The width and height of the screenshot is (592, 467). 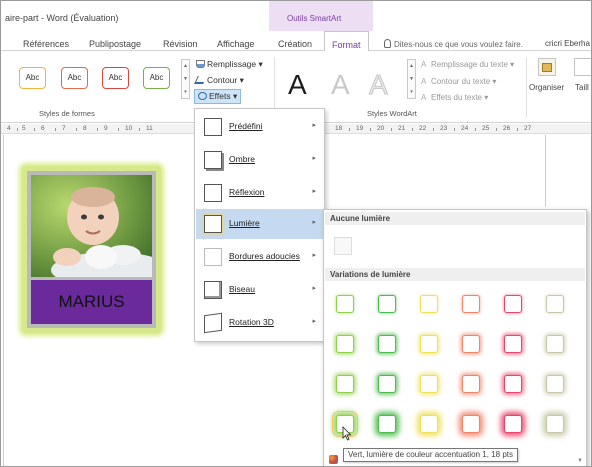 I want to click on preset-icon, so click(x=213, y=127).